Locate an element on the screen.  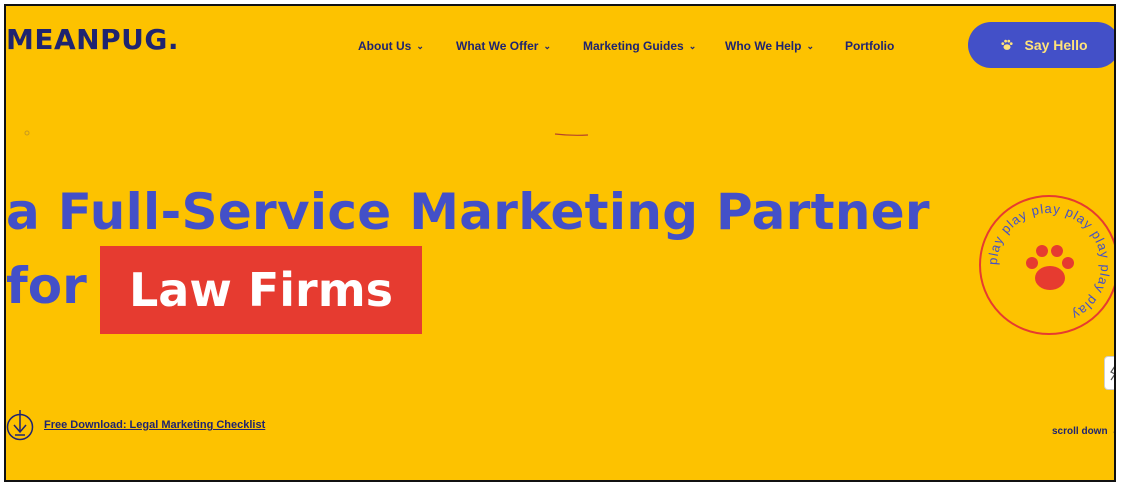
say-hello-button: Say Hello is located at coordinates (1041, 45).